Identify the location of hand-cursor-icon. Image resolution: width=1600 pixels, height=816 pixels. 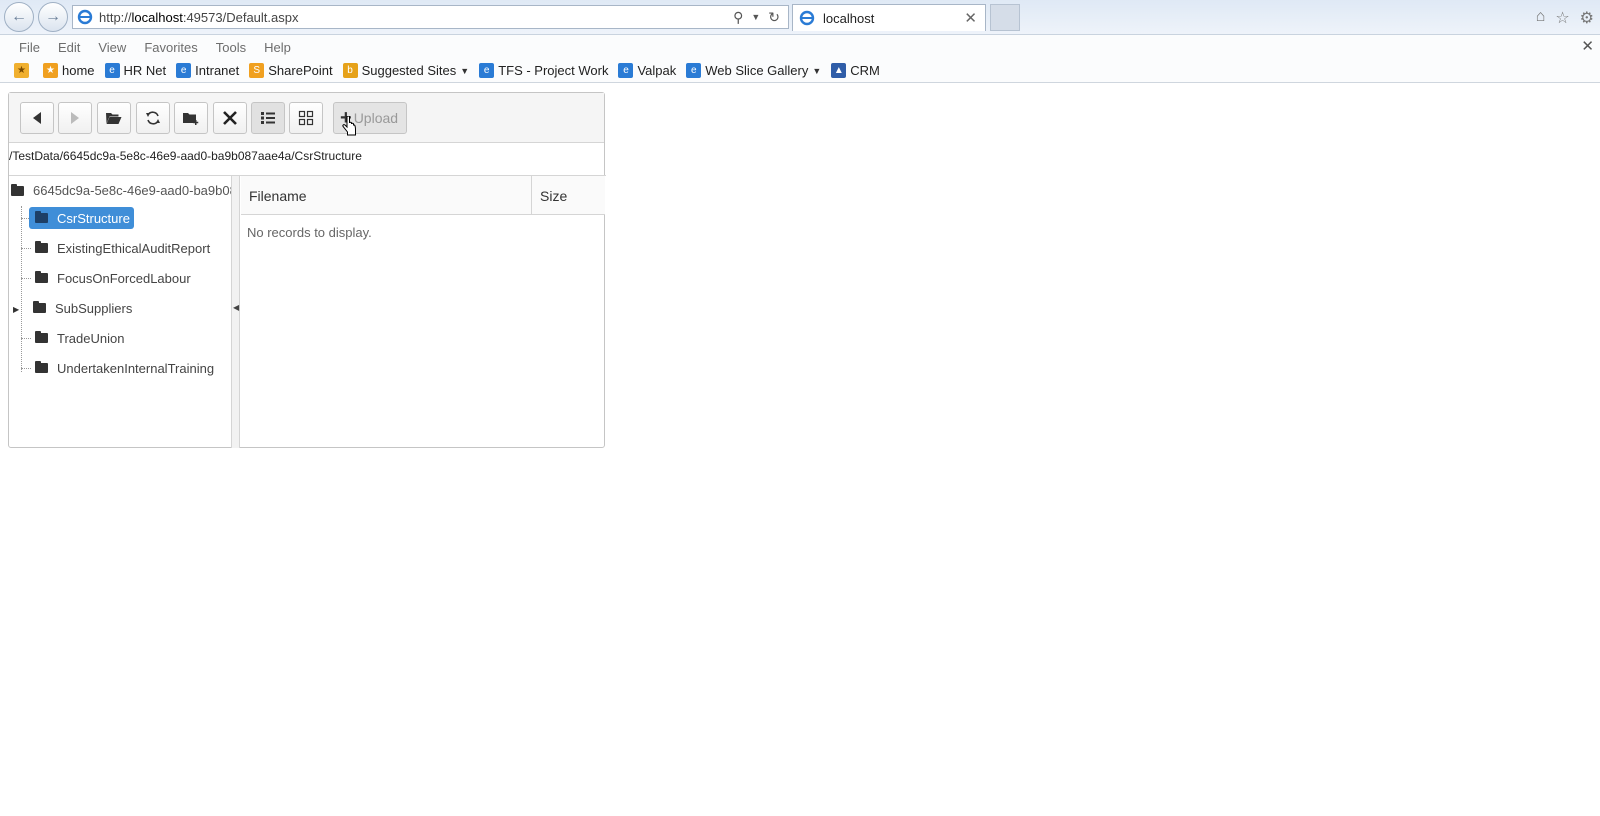
(349, 126).